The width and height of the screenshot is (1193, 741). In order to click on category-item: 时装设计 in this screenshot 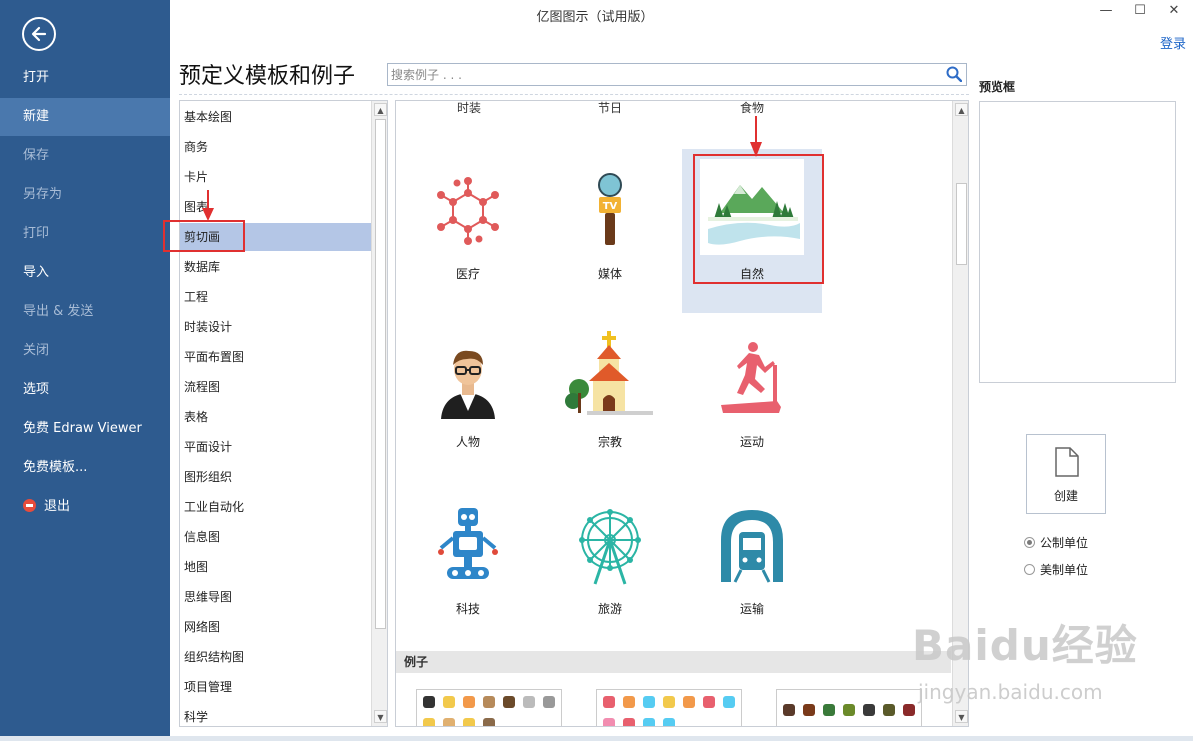, I will do `click(275, 327)`.